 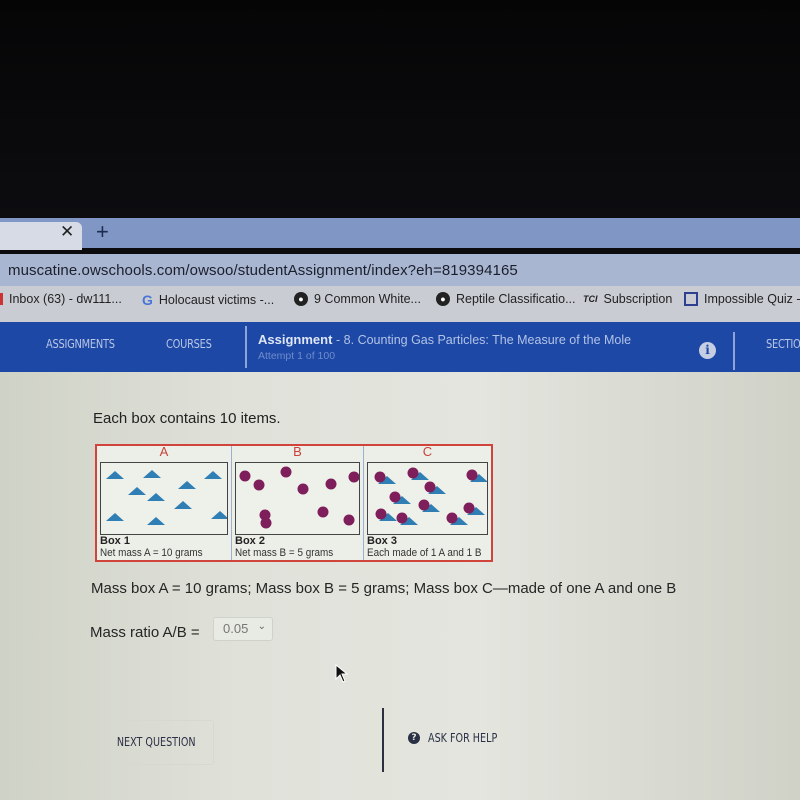 I want to click on nav-courses: COURSES, so click(x=189, y=344).